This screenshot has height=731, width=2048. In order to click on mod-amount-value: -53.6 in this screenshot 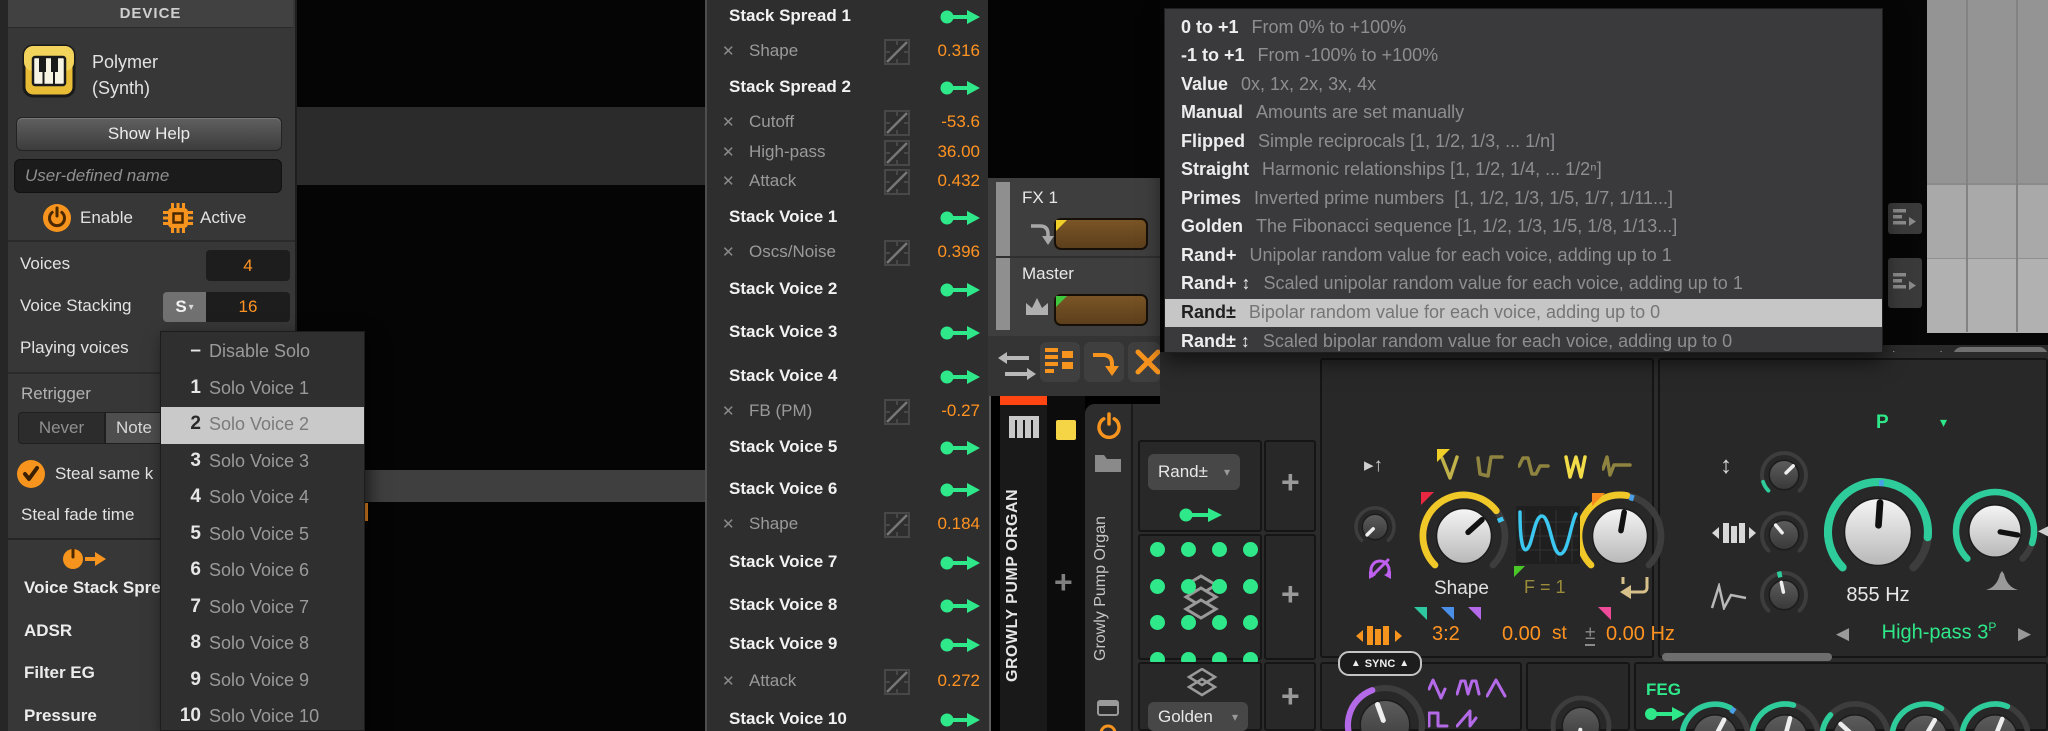, I will do `click(960, 122)`.